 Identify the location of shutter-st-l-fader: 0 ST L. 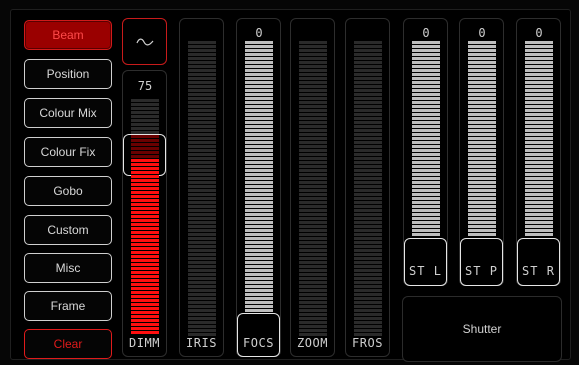
(425, 152).